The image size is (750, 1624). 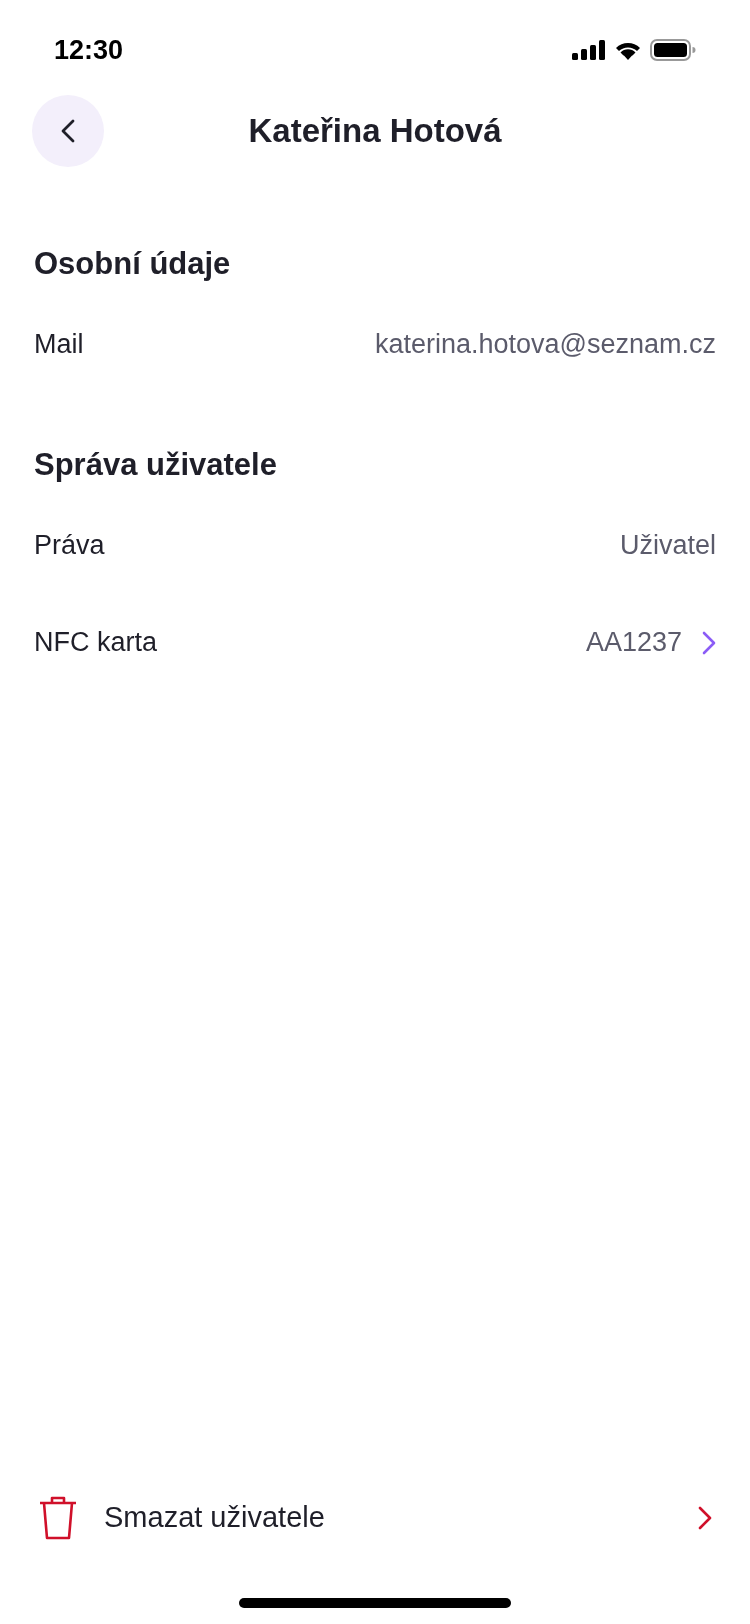 What do you see at coordinates (667, 546) in the screenshot?
I see `row-value: Uživatel` at bounding box center [667, 546].